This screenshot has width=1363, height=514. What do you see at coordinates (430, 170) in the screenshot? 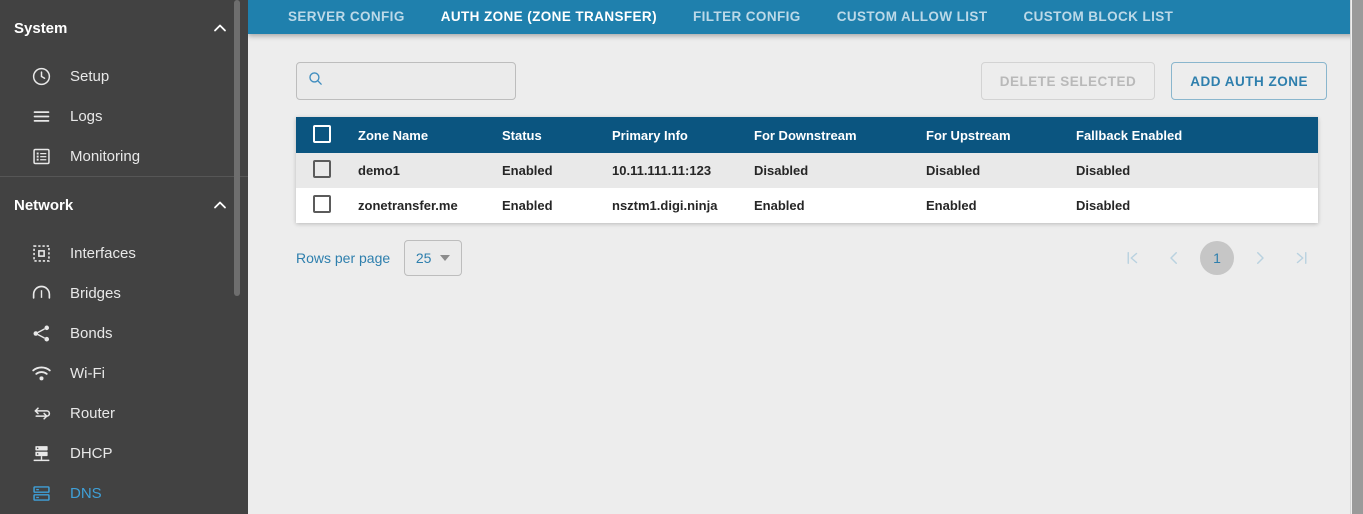
I see `cell-zone-name: demo1` at bounding box center [430, 170].